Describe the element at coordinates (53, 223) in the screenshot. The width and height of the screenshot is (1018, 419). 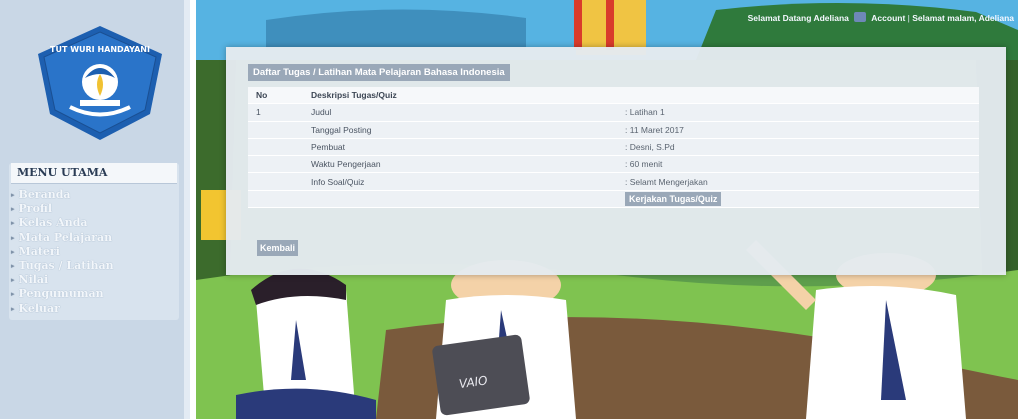
I see `menu-item-label: Kelas Anda` at that location.